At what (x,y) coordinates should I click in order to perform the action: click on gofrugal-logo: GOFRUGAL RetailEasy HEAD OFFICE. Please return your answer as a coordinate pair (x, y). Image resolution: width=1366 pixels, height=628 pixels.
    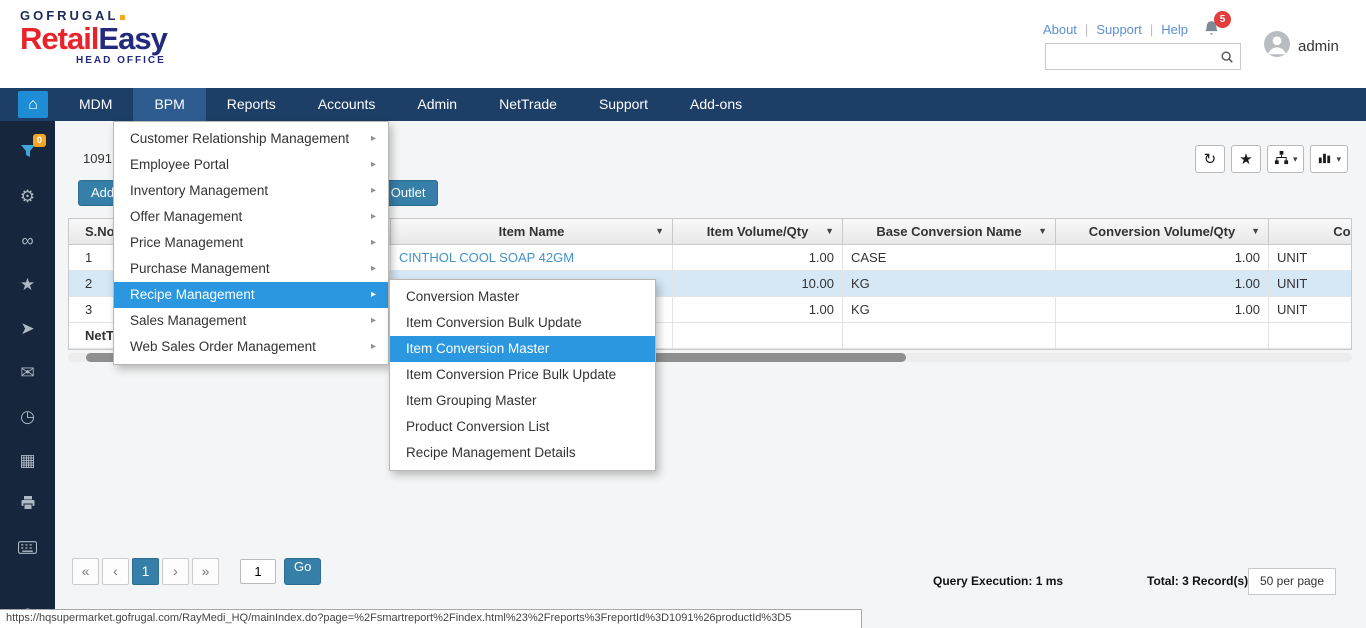
    Looking at the image, I should click on (94, 37).